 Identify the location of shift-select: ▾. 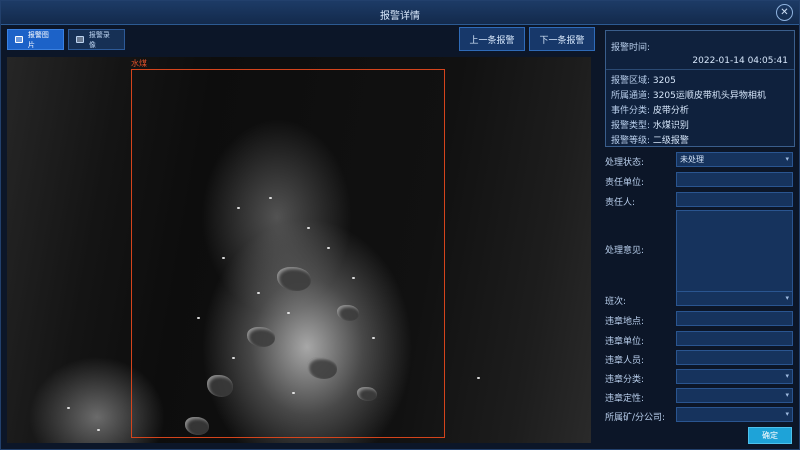
(734, 298).